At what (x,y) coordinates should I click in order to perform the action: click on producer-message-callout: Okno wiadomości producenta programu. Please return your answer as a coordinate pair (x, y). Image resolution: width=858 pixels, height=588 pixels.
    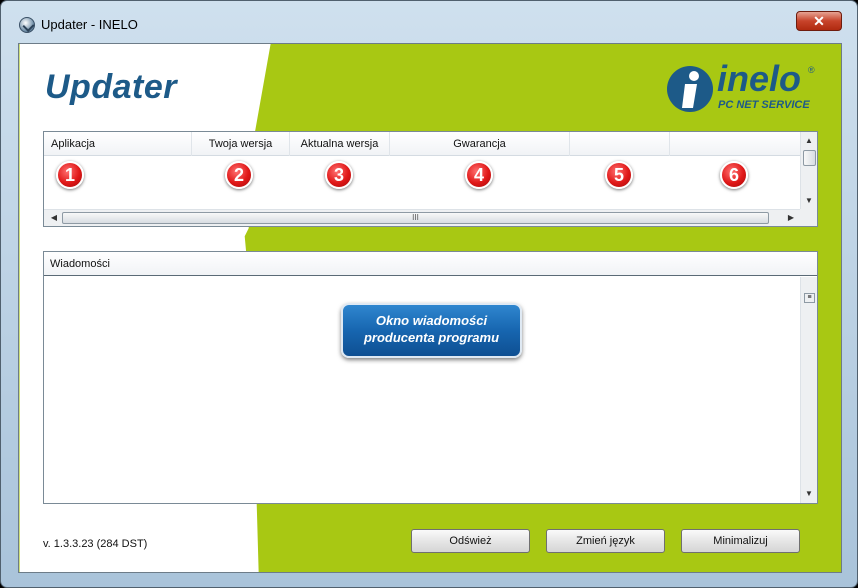
    Looking at the image, I should click on (431, 330).